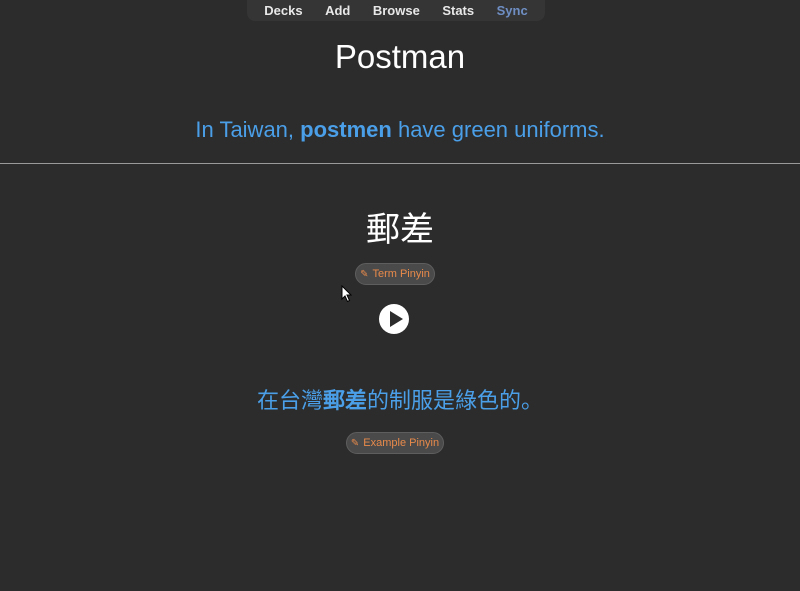 This screenshot has height=591, width=800. I want to click on nav-decks: Decks, so click(283, 10).